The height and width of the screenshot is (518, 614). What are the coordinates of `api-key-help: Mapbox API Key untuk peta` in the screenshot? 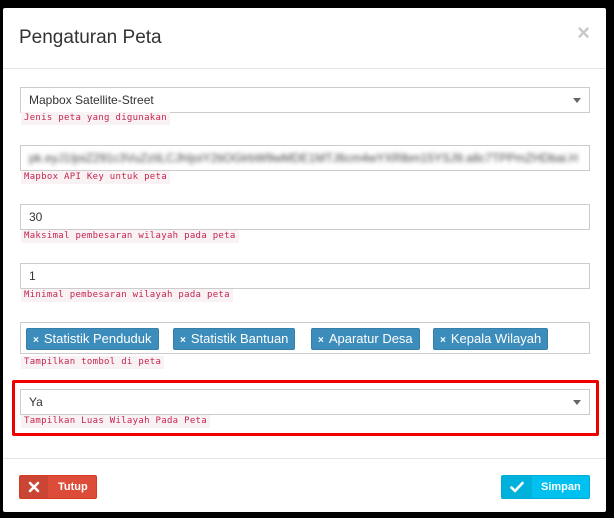 It's located at (95, 177).